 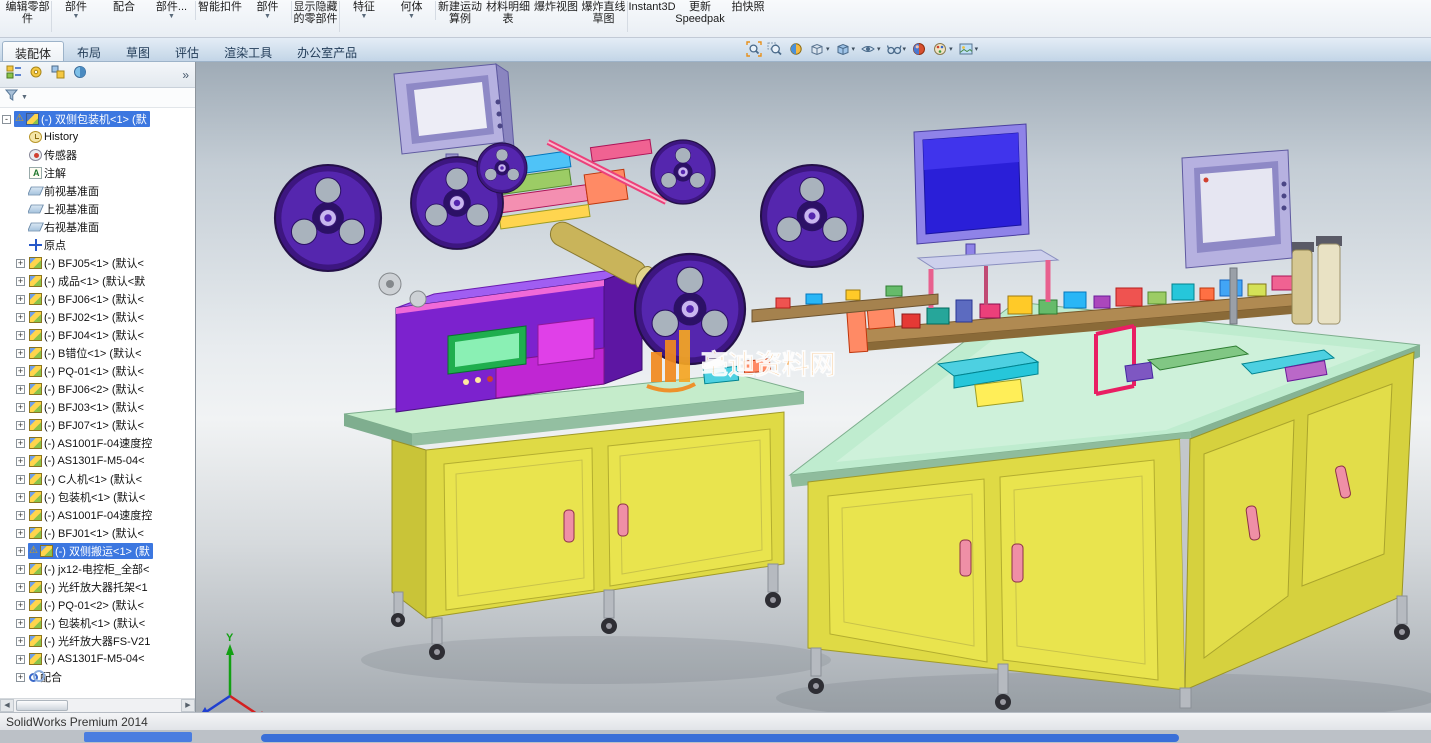 I want to click on toolbar-button: 智能扣件 ▼, so click(x=220, y=10).